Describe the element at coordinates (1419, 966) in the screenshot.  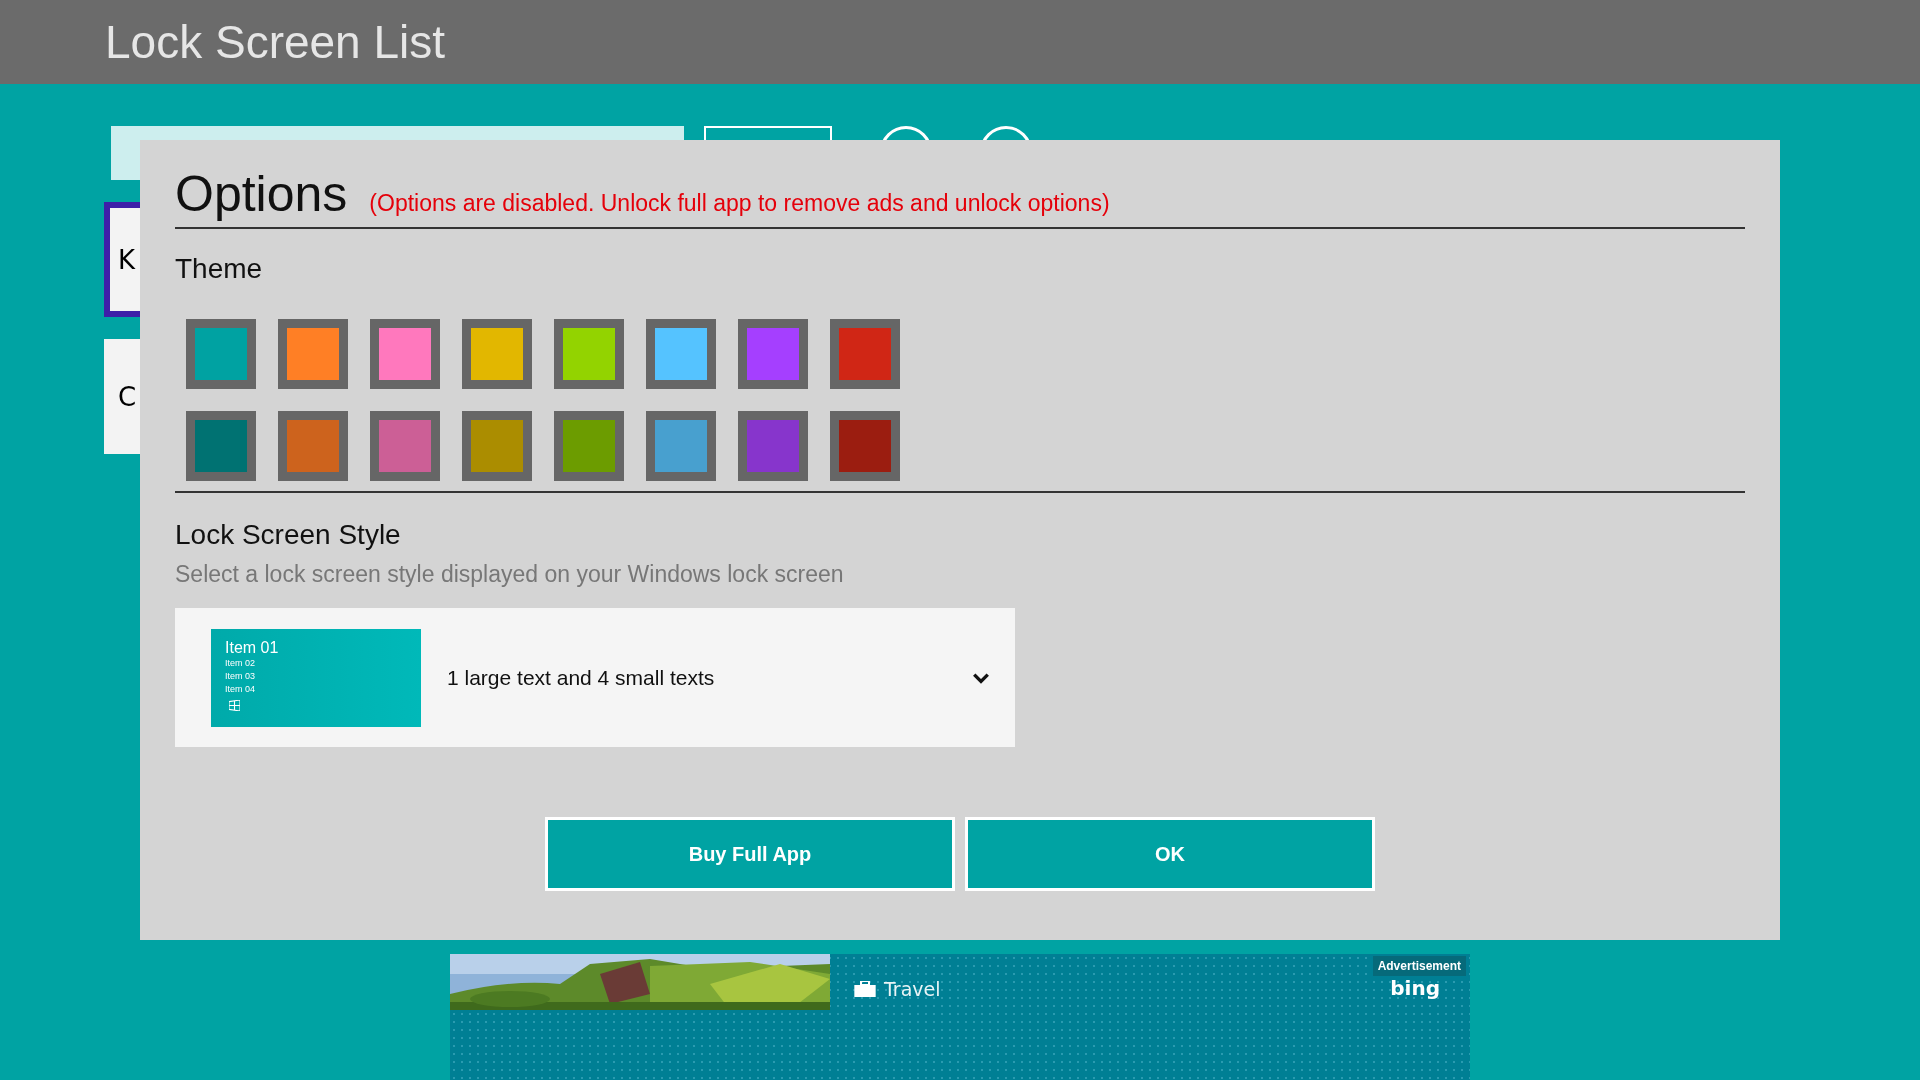
I see `ad-label: Advertisement` at that location.